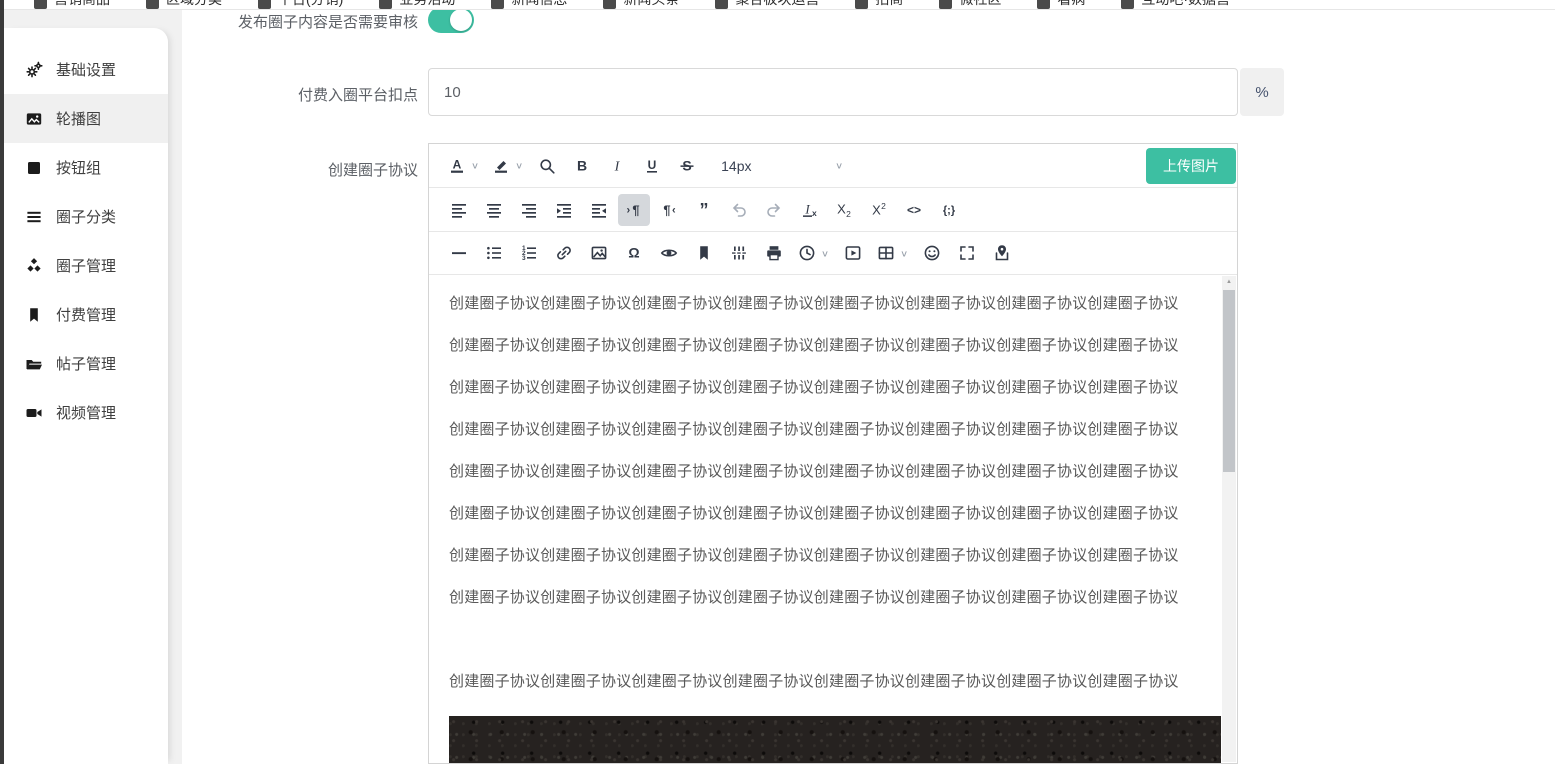 The width and height of the screenshot is (1555, 764). Describe the element at coordinates (970, 4) in the screenshot. I see `topnav-item: 微社区` at that location.